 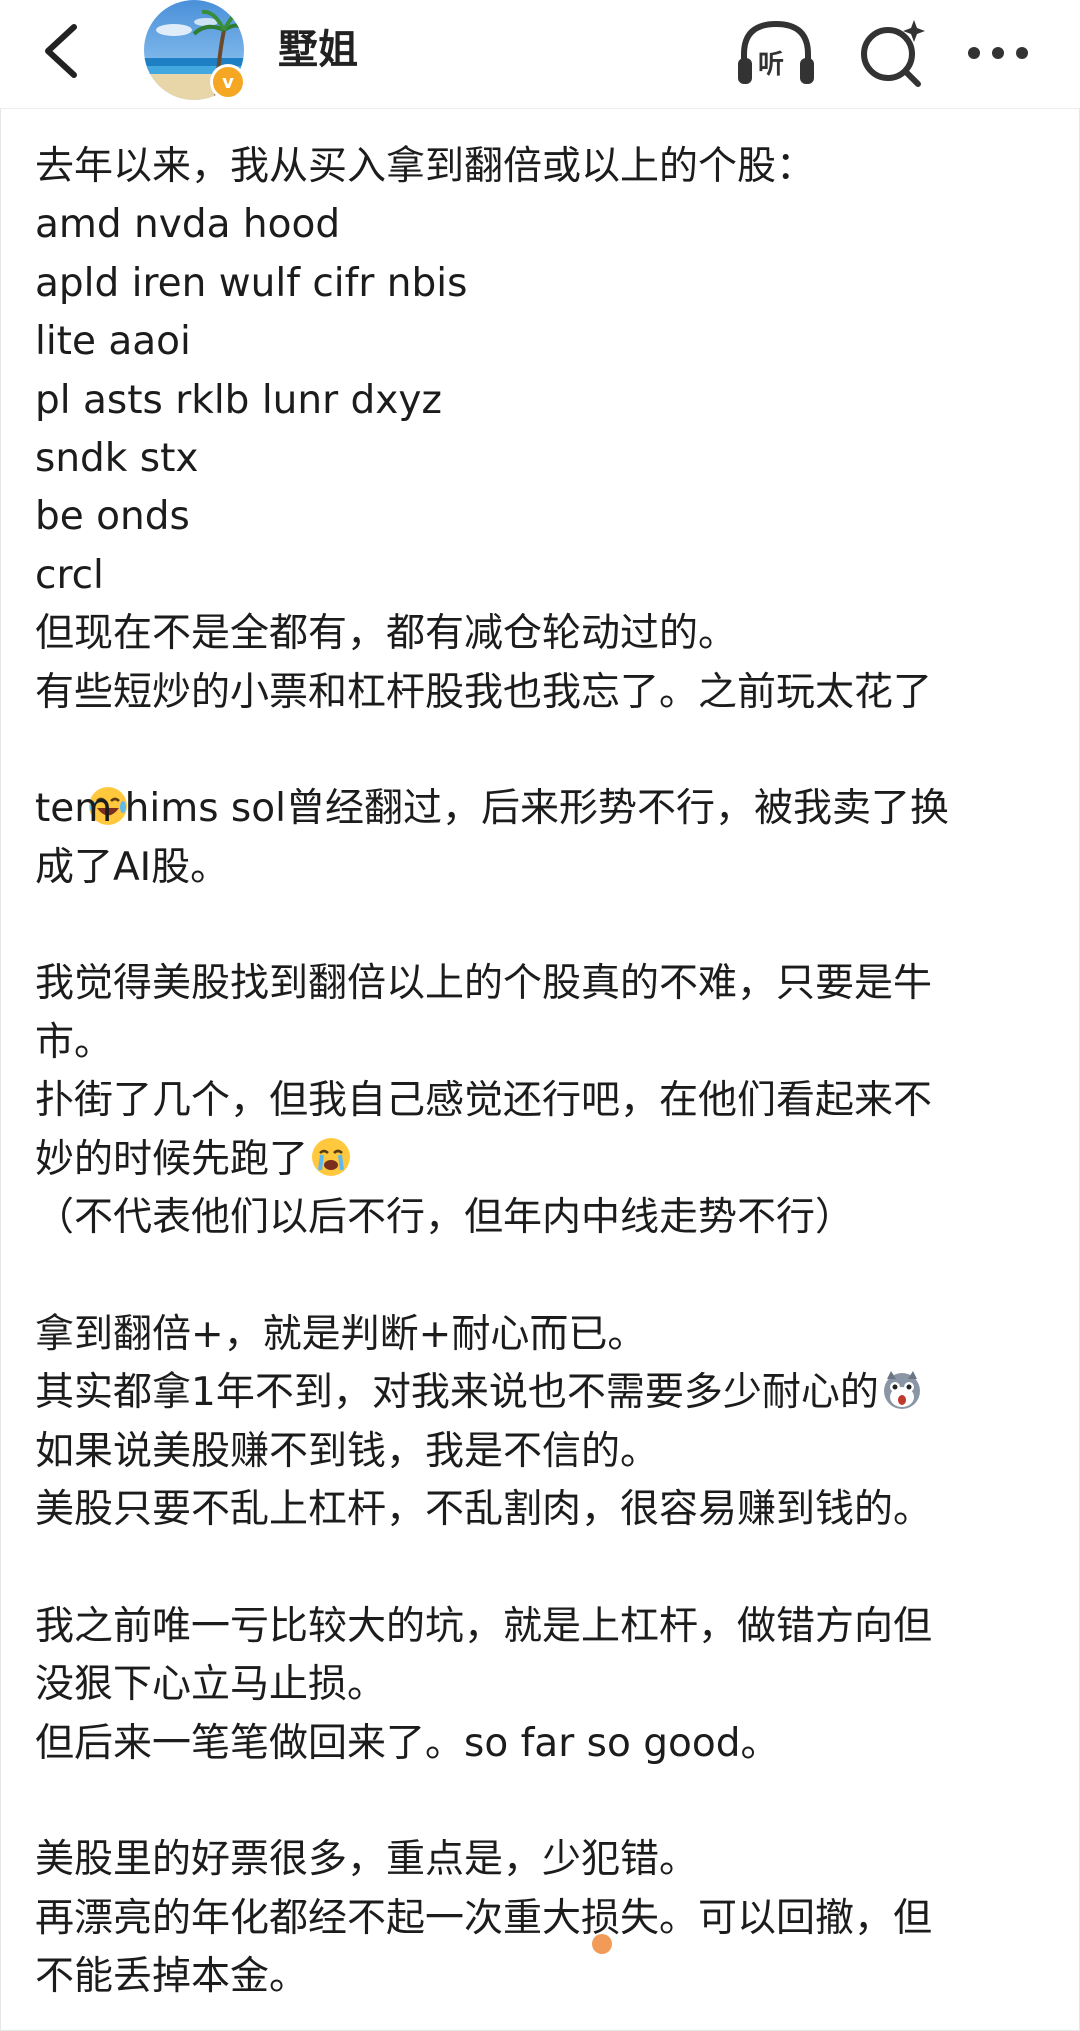 I want to click on post-line-with-emoji: 妙的时候先跑了, so click(x=540, y=1160).